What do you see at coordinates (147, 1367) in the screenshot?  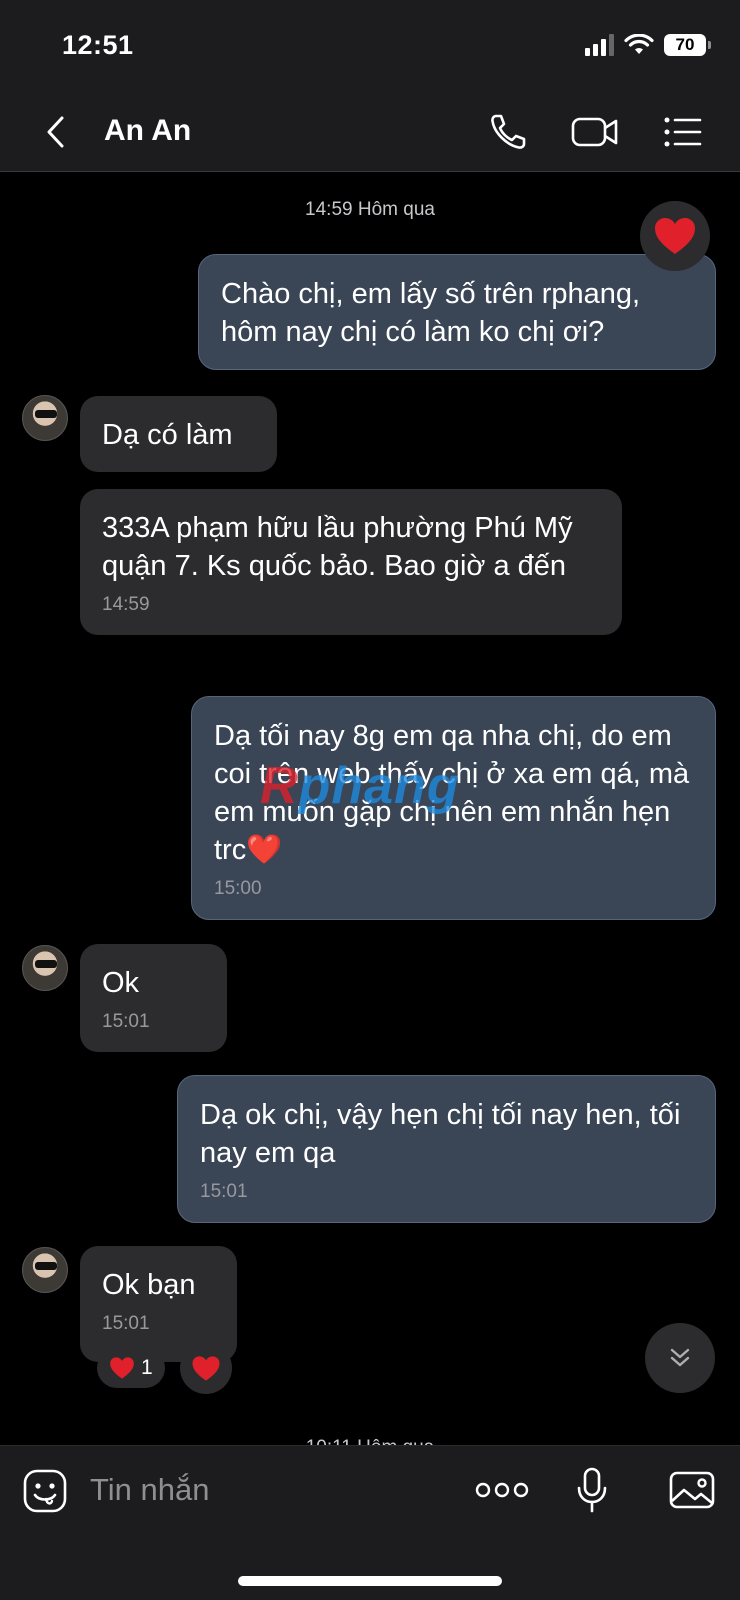 I see `reaction-count: 1` at bounding box center [147, 1367].